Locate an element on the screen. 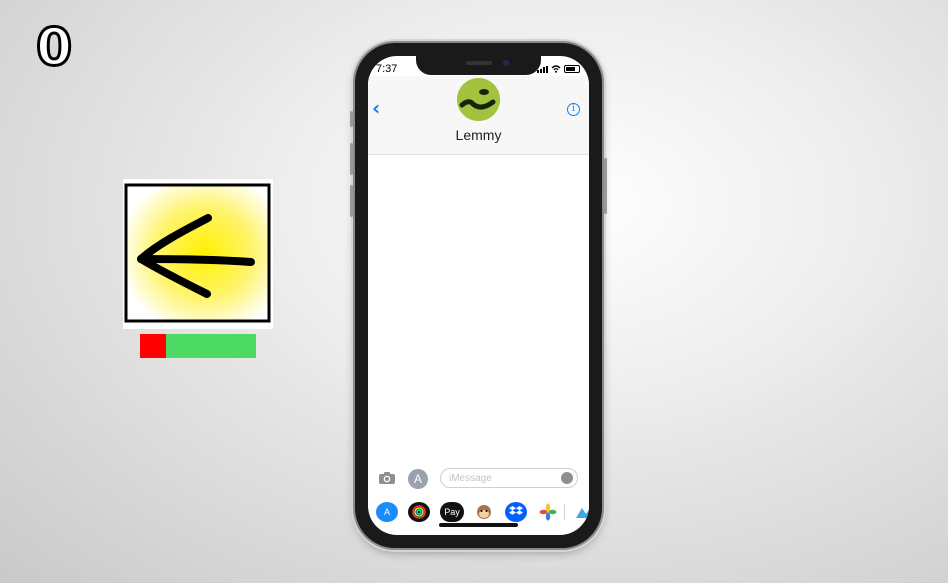 This screenshot has width=948, height=583. drawer-divider is located at coordinates (564, 512).